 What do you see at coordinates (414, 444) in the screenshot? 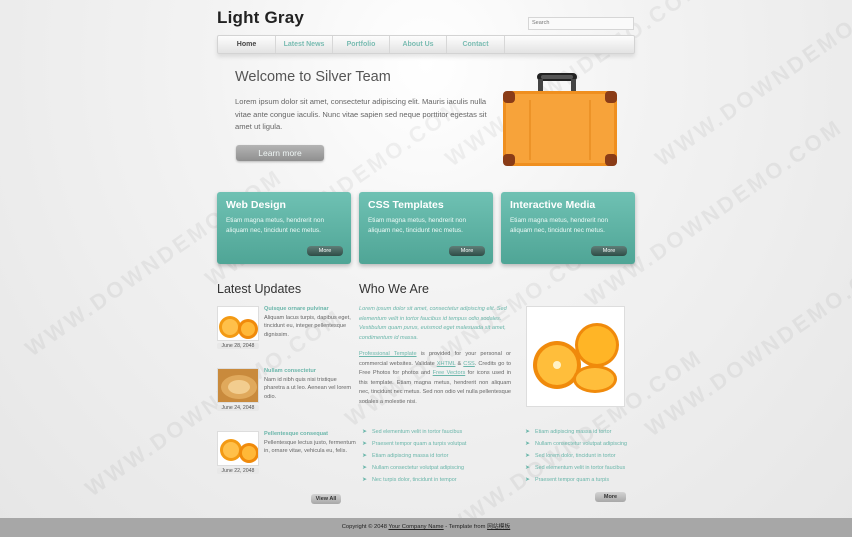
I see `bullet-item: ➤ Praesent tempor quam a turpis volutpat` at bounding box center [414, 444].